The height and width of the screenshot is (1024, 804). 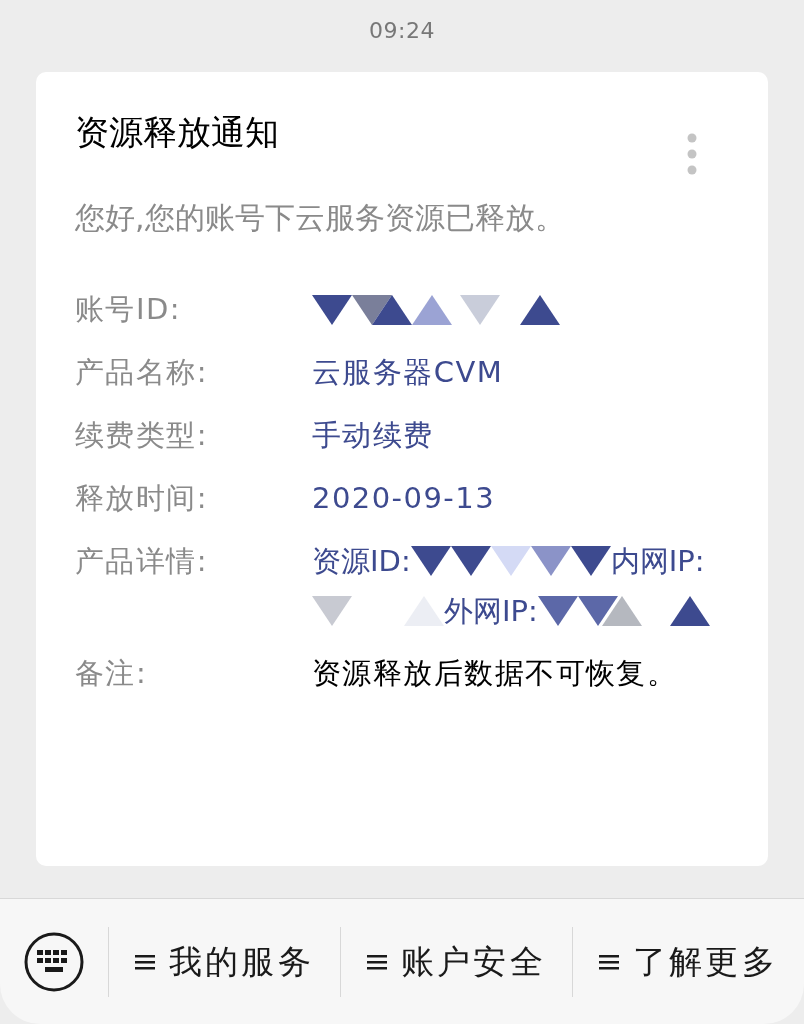 What do you see at coordinates (657, 561) in the screenshot?
I see `field-value: 内网IP:` at bounding box center [657, 561].